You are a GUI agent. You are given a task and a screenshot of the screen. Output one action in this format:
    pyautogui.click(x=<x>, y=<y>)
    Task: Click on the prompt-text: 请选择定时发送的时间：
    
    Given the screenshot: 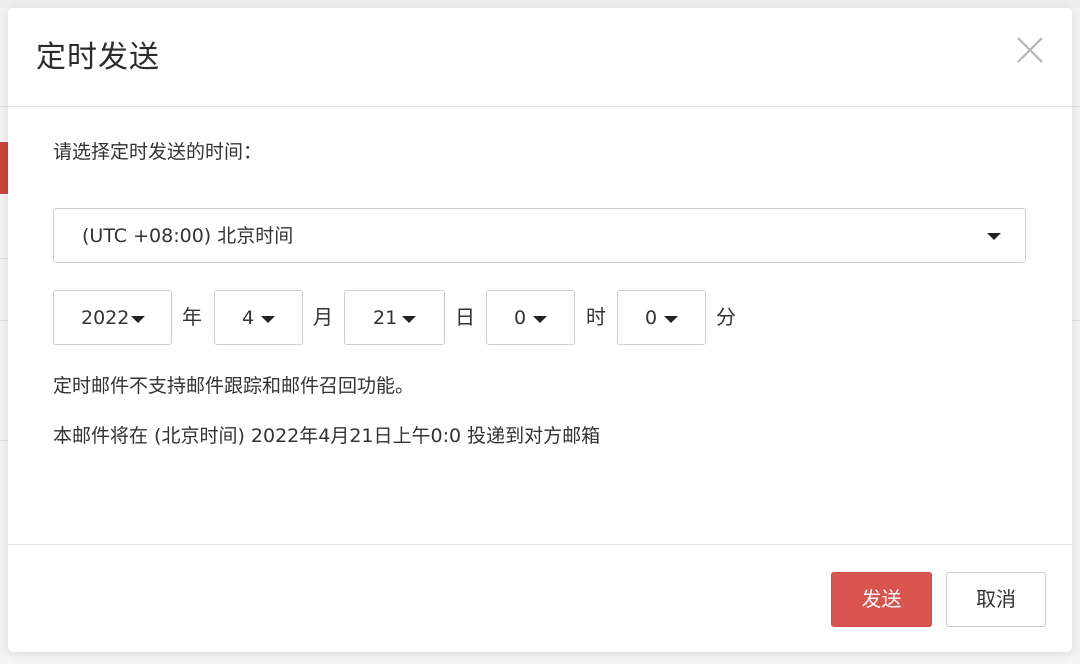 What is the action you would take?
    pyautogui.click(x=158, y=152)
    